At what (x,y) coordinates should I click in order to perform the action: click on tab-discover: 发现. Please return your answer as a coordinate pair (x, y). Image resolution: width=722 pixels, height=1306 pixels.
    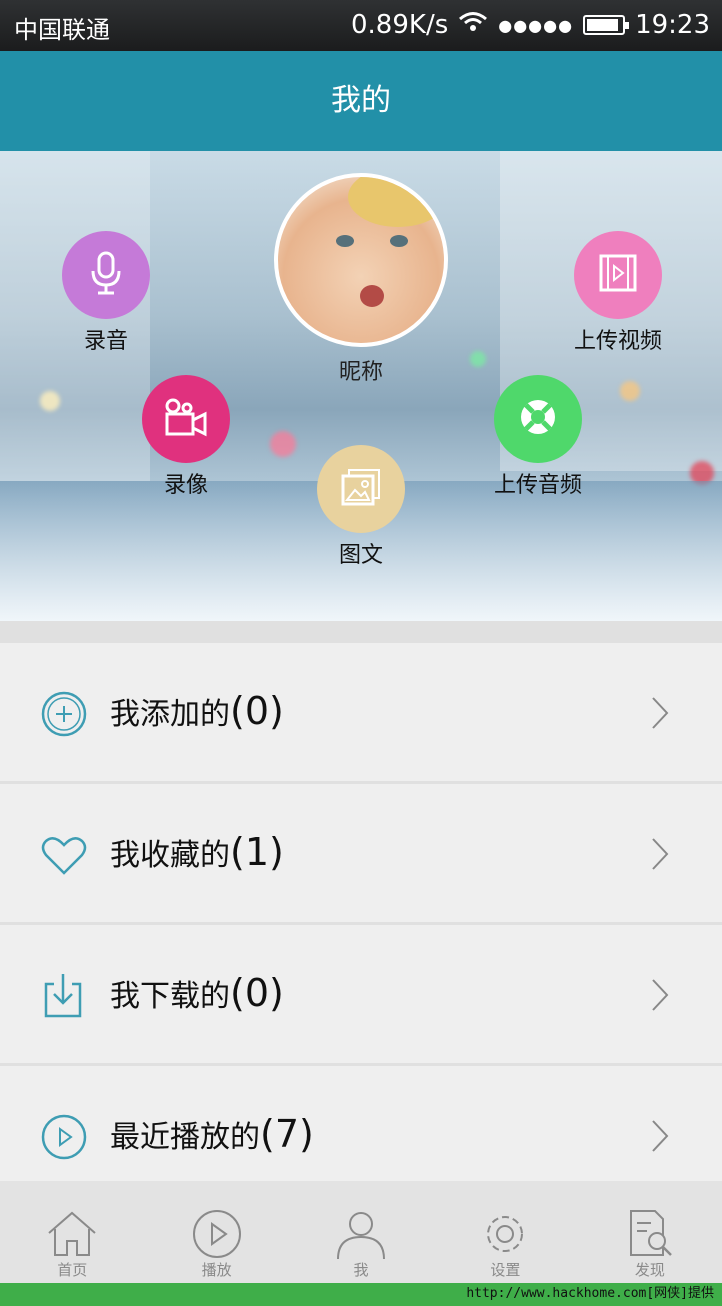
    Looking at the image, I should click on (650, 1232).